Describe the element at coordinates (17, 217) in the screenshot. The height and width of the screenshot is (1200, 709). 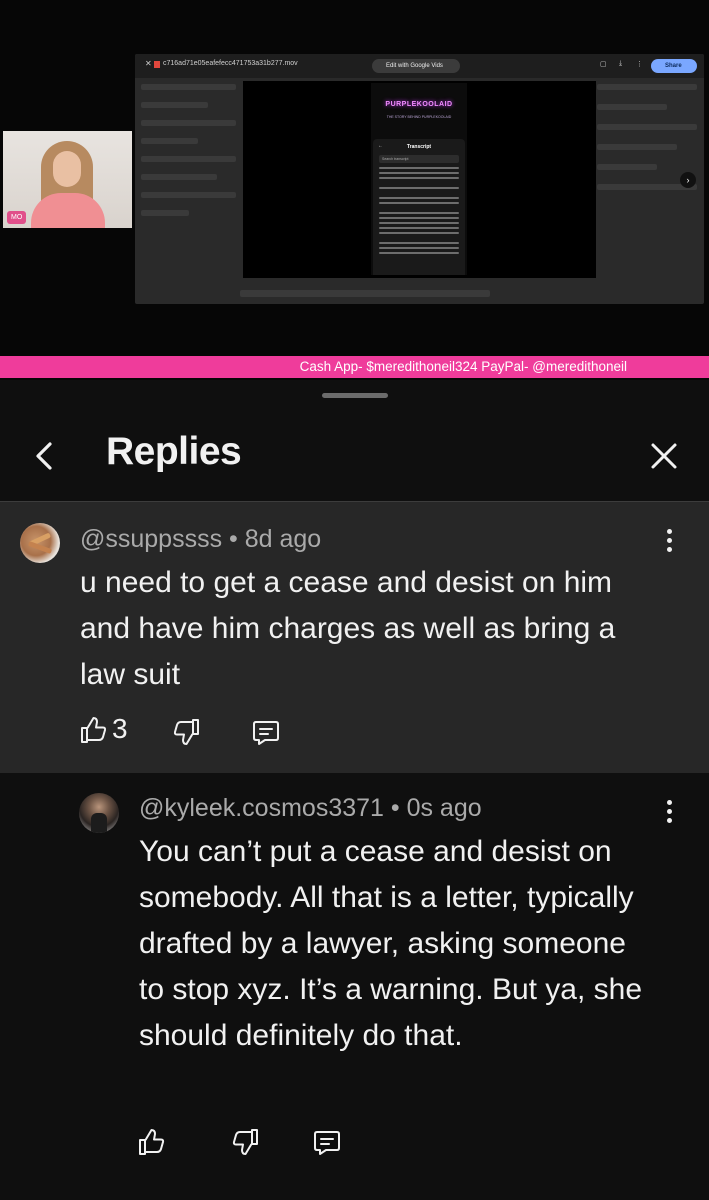
I see `webcam-name-tag: MO` at that location.